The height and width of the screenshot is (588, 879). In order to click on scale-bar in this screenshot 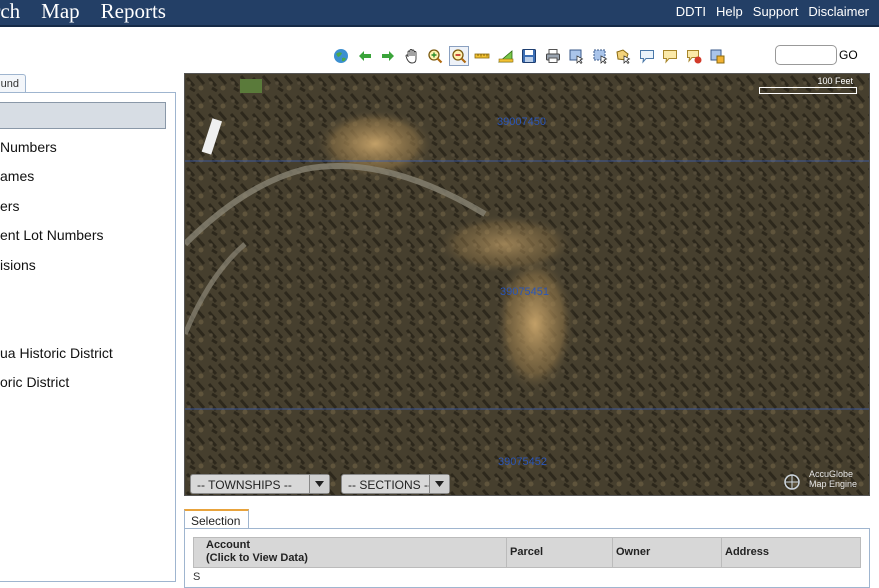, I will do `click(808, 90)`.